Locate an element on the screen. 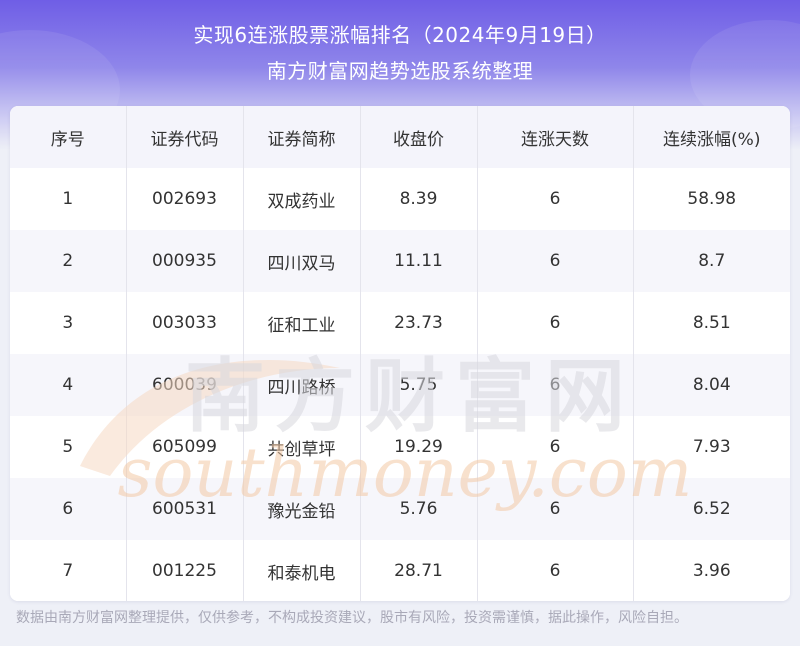 This screenshot has width=800, height=646. table-cell: 5 is located at coordinates (68, 447).